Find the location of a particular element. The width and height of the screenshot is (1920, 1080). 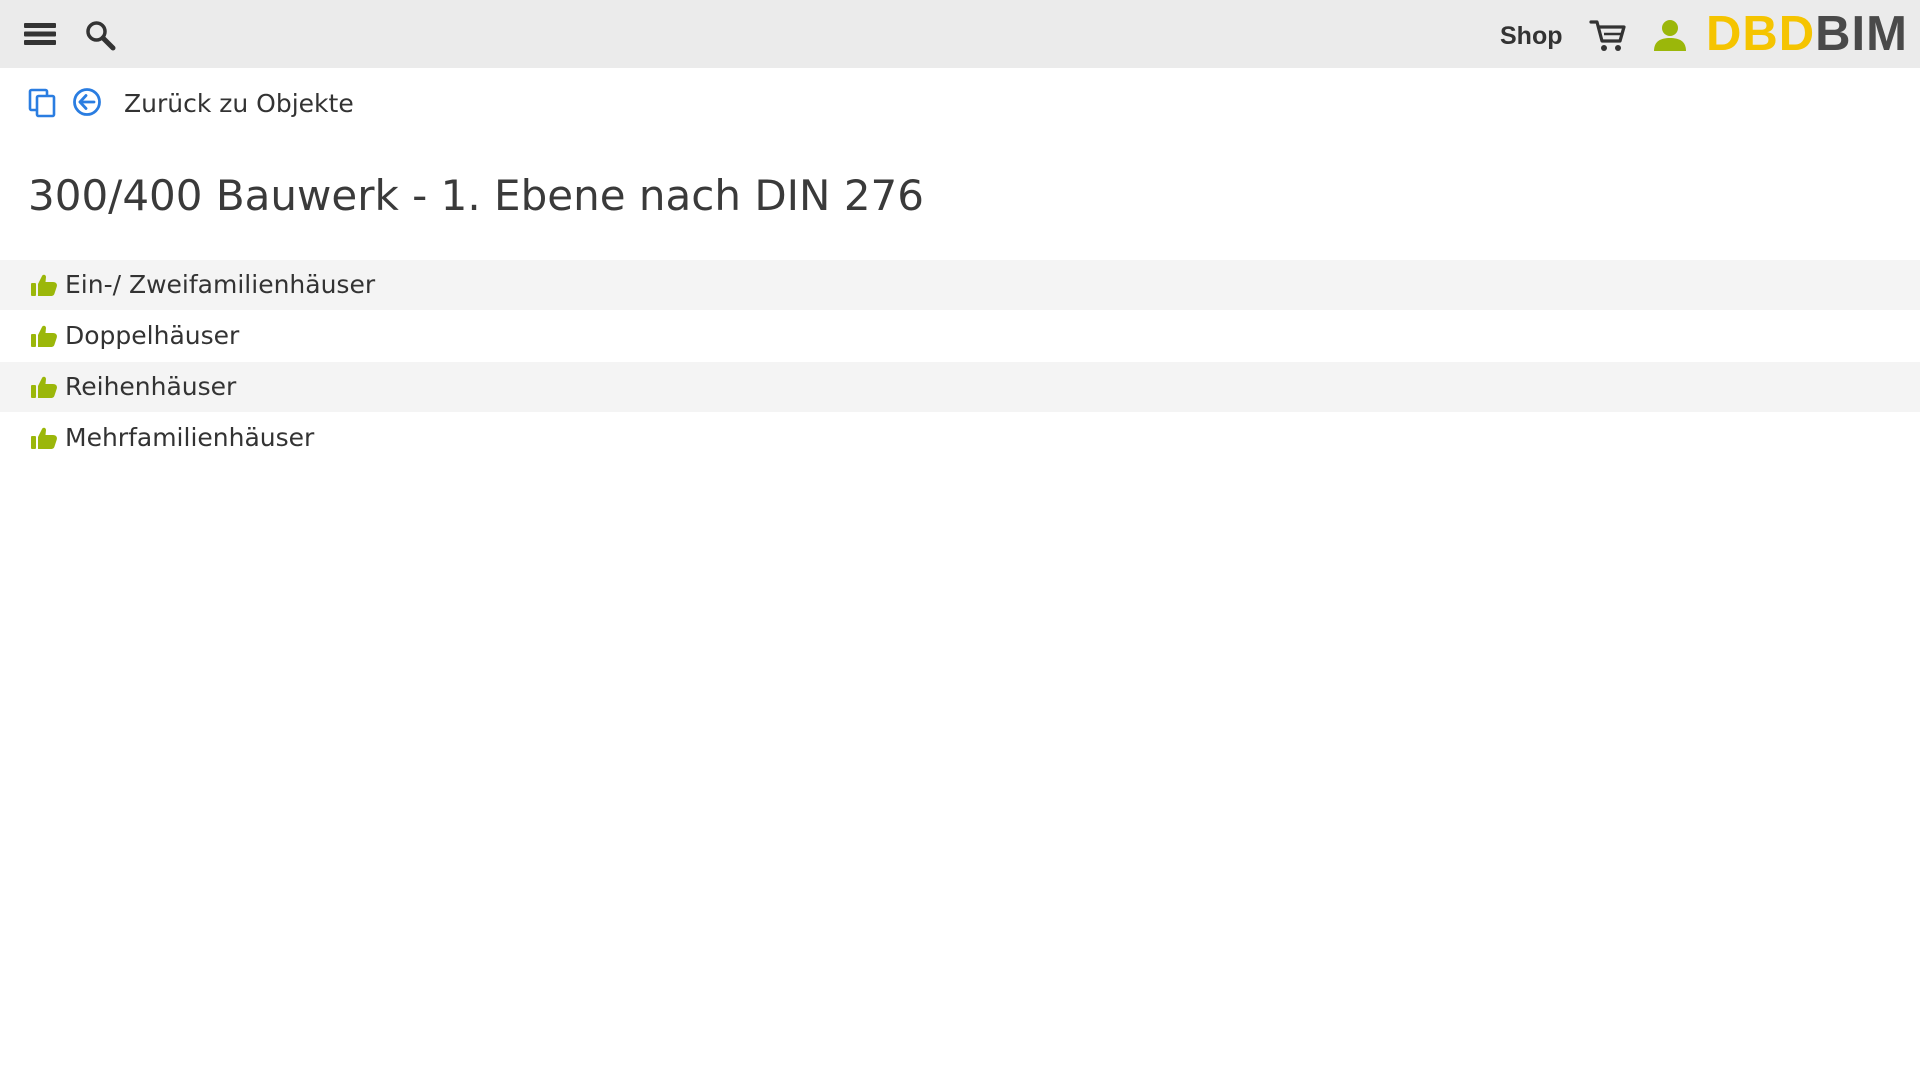

shopping-cart-icon is located at coordinates (1608, 35).